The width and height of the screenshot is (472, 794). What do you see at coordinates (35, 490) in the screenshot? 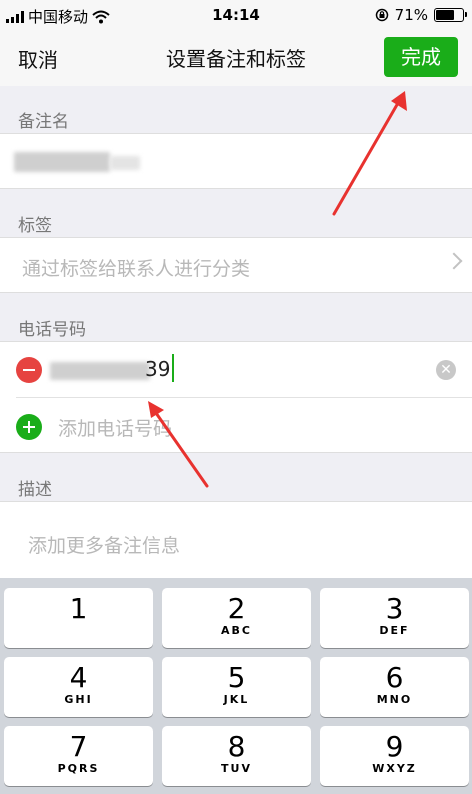
I see `description-section-label: 描述` at bounding box center [35, 490].